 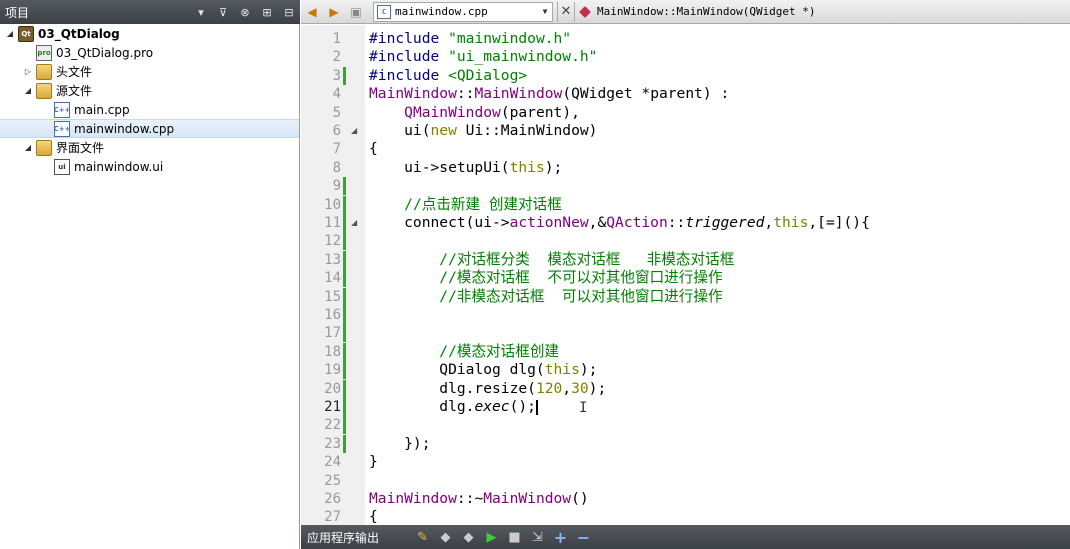 What do you see at coordinates (685, 131) in the screenshot?
I see `code-line: 6 ◢ ui(new Ui::MainWindow)` at bounding box center [685, 131].